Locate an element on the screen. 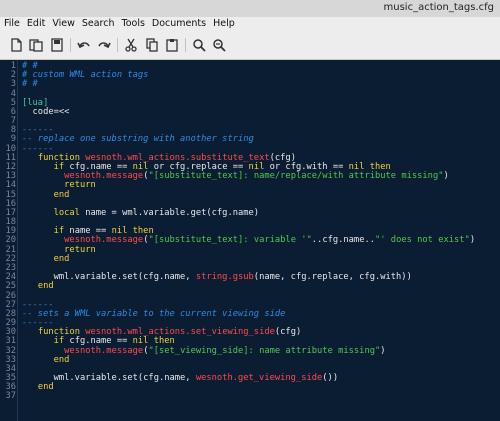 Image resolution: width=500 pixels, height=421 pixels. code-token: # # is located at coordinates (30, 84).